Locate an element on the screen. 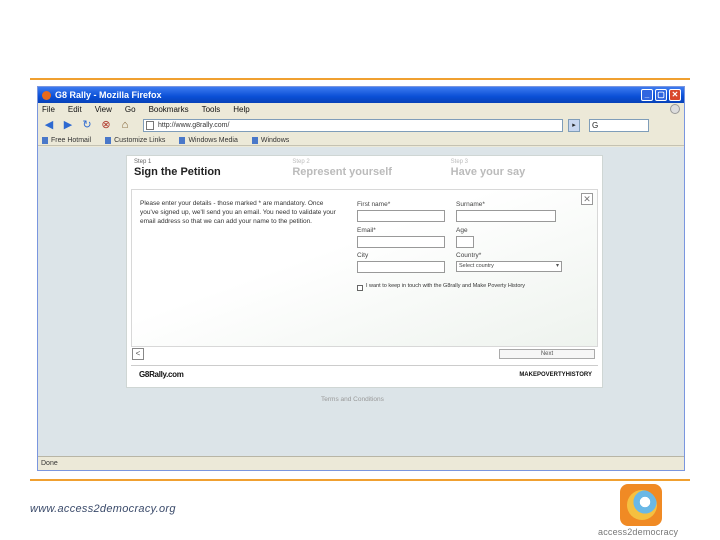  maximize-button: ▢ is located at coordinates (661, 95).